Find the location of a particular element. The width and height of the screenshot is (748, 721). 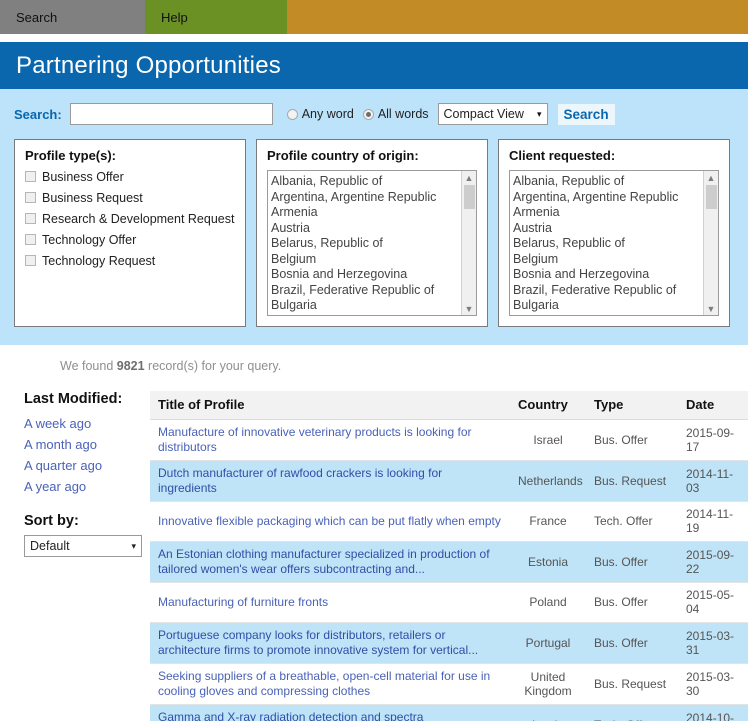

page-title: Partnering Opportunities is located at coordinates (148, 65).